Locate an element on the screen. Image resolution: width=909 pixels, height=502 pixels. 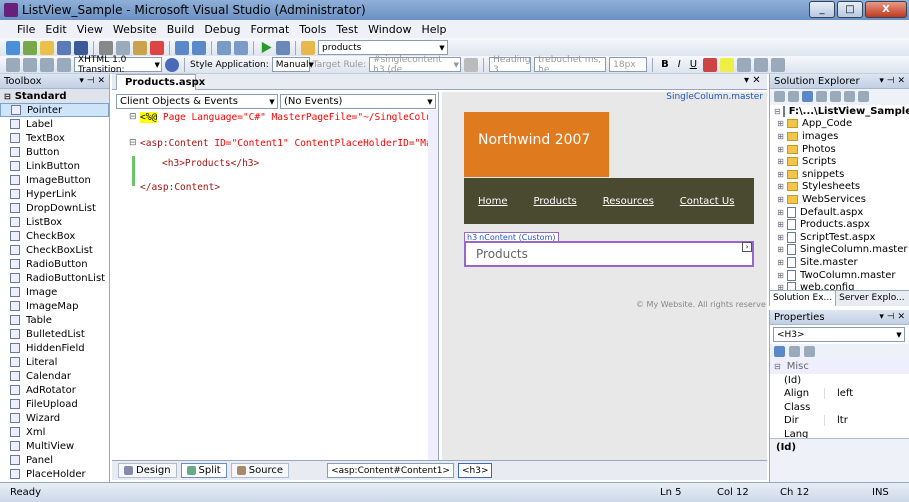
toolbox-item-radiobutton: RadioButton is located at coordinates (54, 264).